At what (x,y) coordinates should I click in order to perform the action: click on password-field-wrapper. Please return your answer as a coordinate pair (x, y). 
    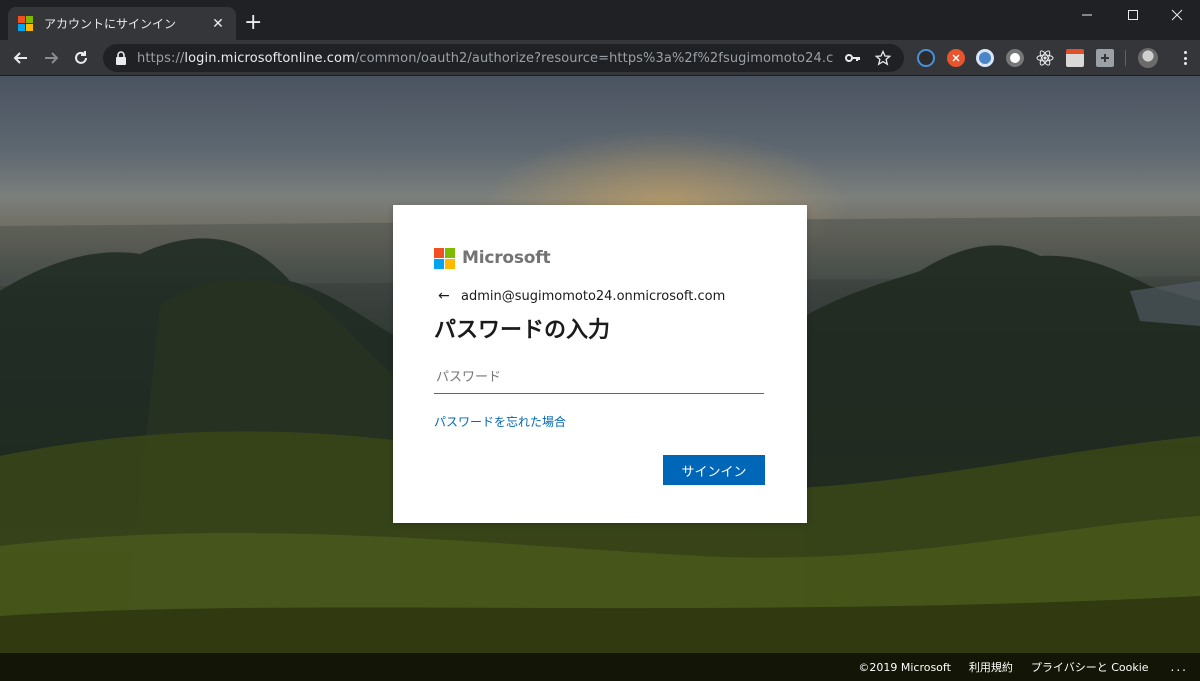
    Looking at the image, I should click on (599, 378).